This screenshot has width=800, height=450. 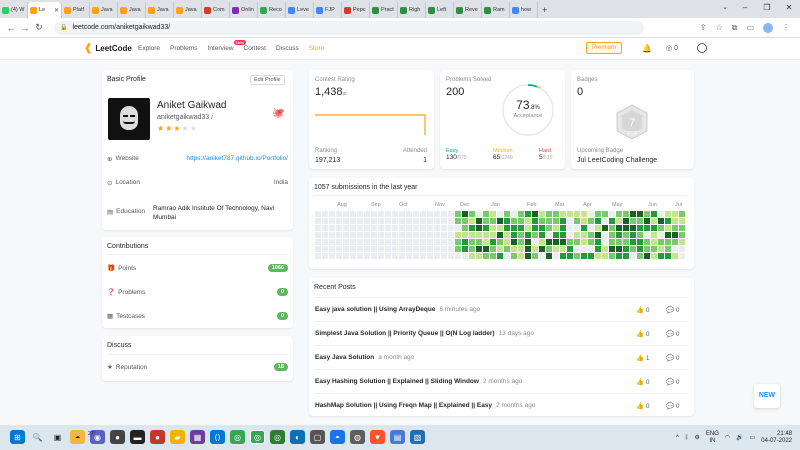 I want to click on browser-tab: Pepc, so click(x=356, y=10).